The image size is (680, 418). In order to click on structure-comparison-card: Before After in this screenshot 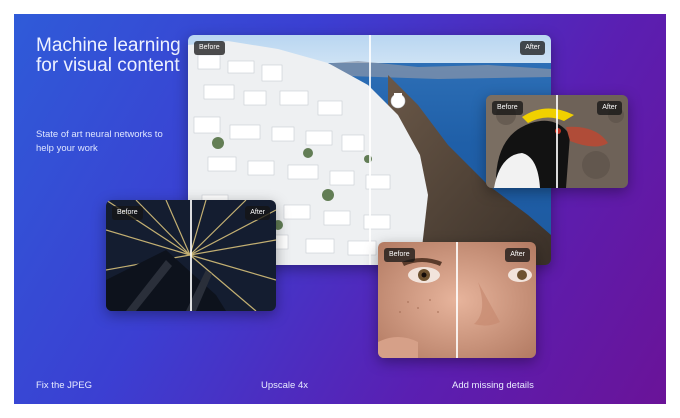, I will do `click(191, 255)`.